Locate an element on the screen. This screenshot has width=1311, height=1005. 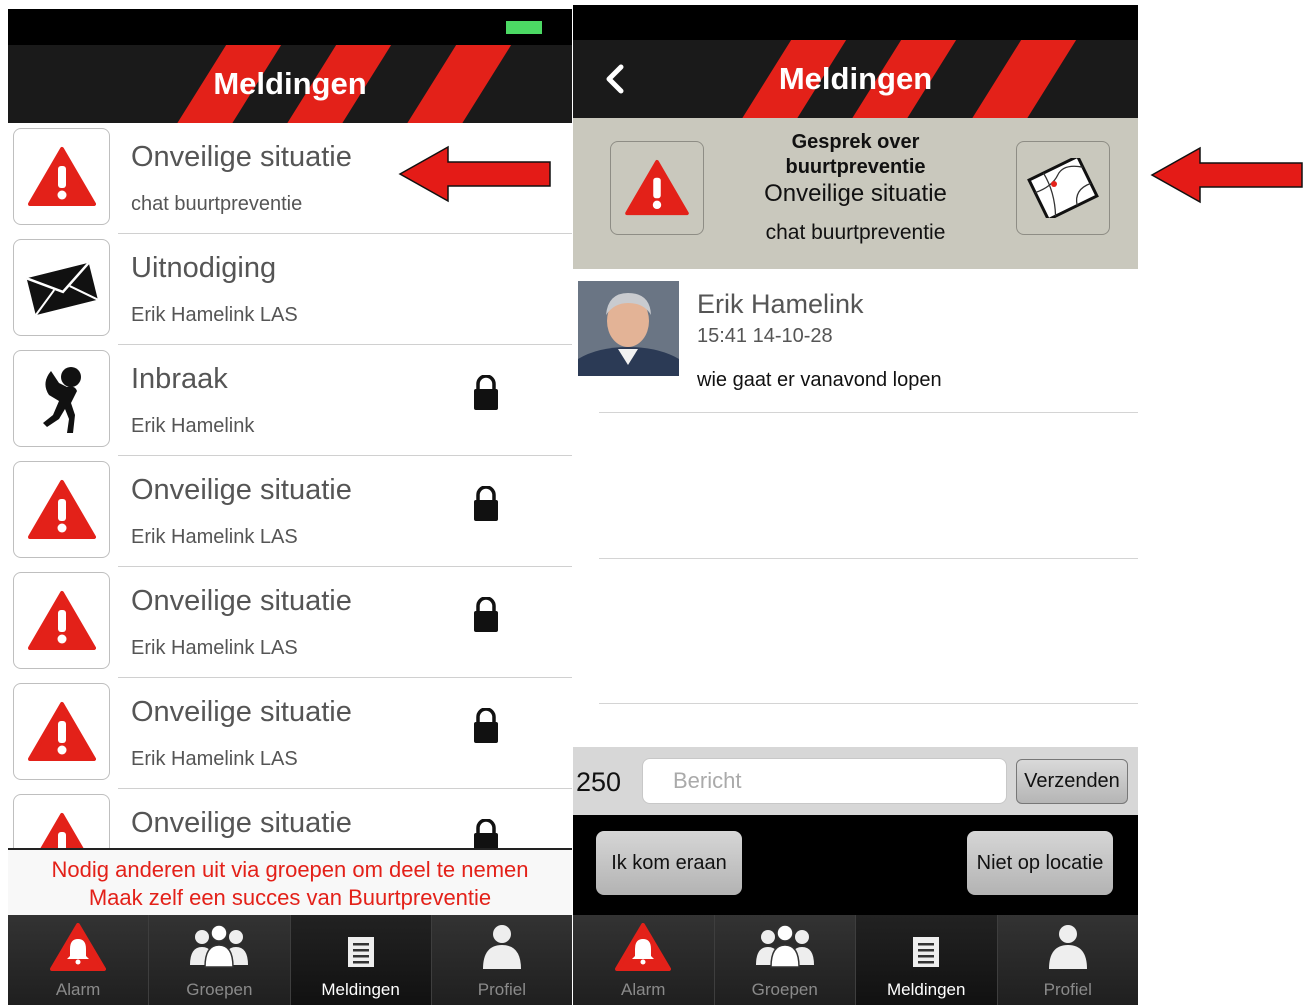
map-icon is located at coordinates (1063, 188).